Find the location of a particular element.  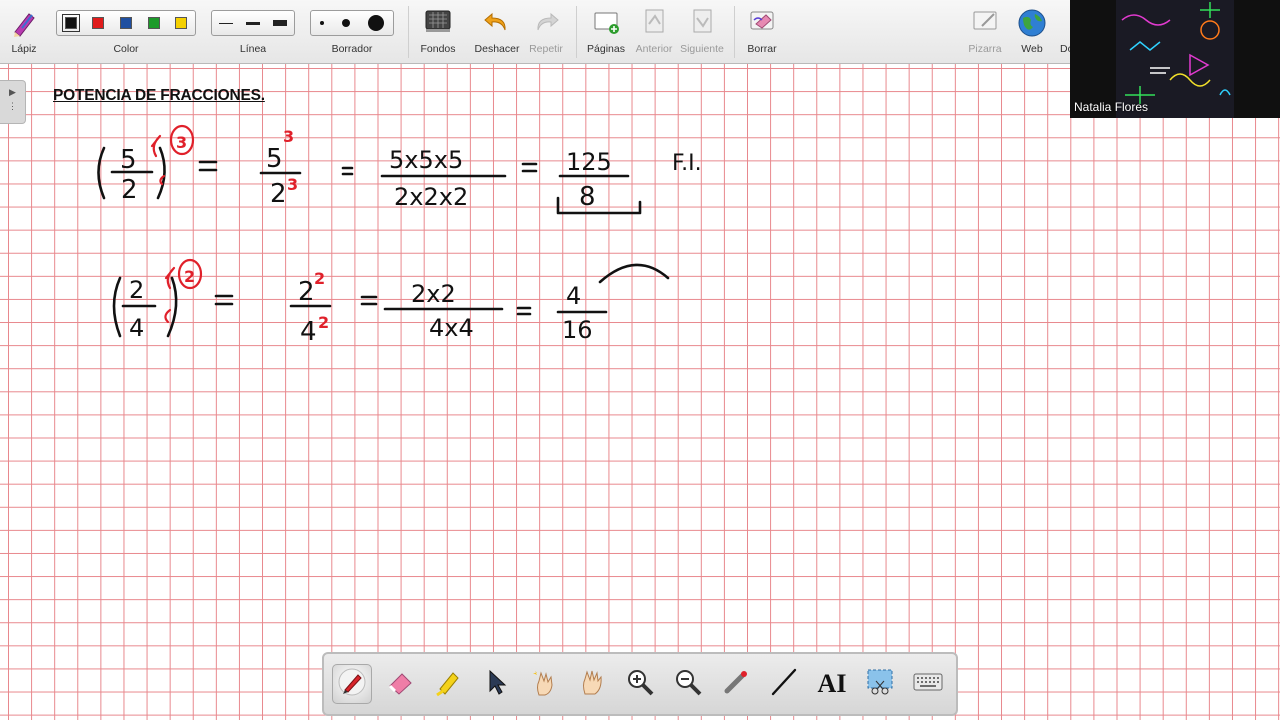

row2-base-numerator: 2 is located at coordinates (136, 290).